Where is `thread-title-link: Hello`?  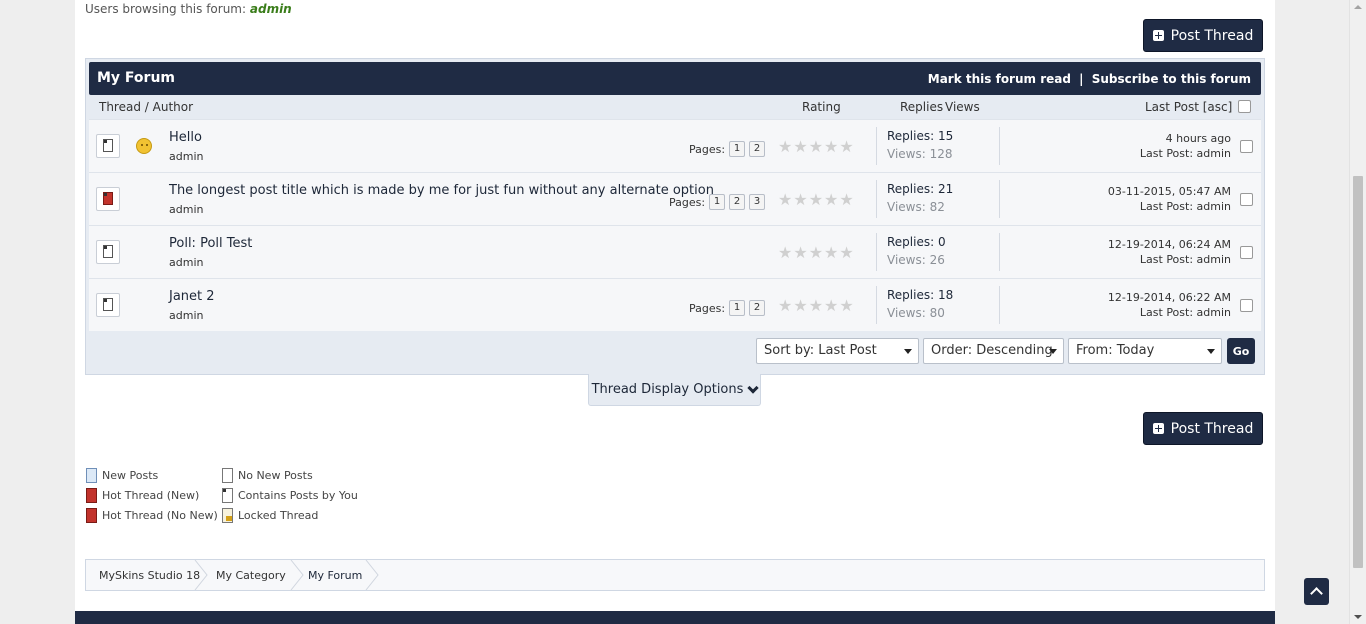
thread-title-link: Hello is located at coordinates (185, 137).